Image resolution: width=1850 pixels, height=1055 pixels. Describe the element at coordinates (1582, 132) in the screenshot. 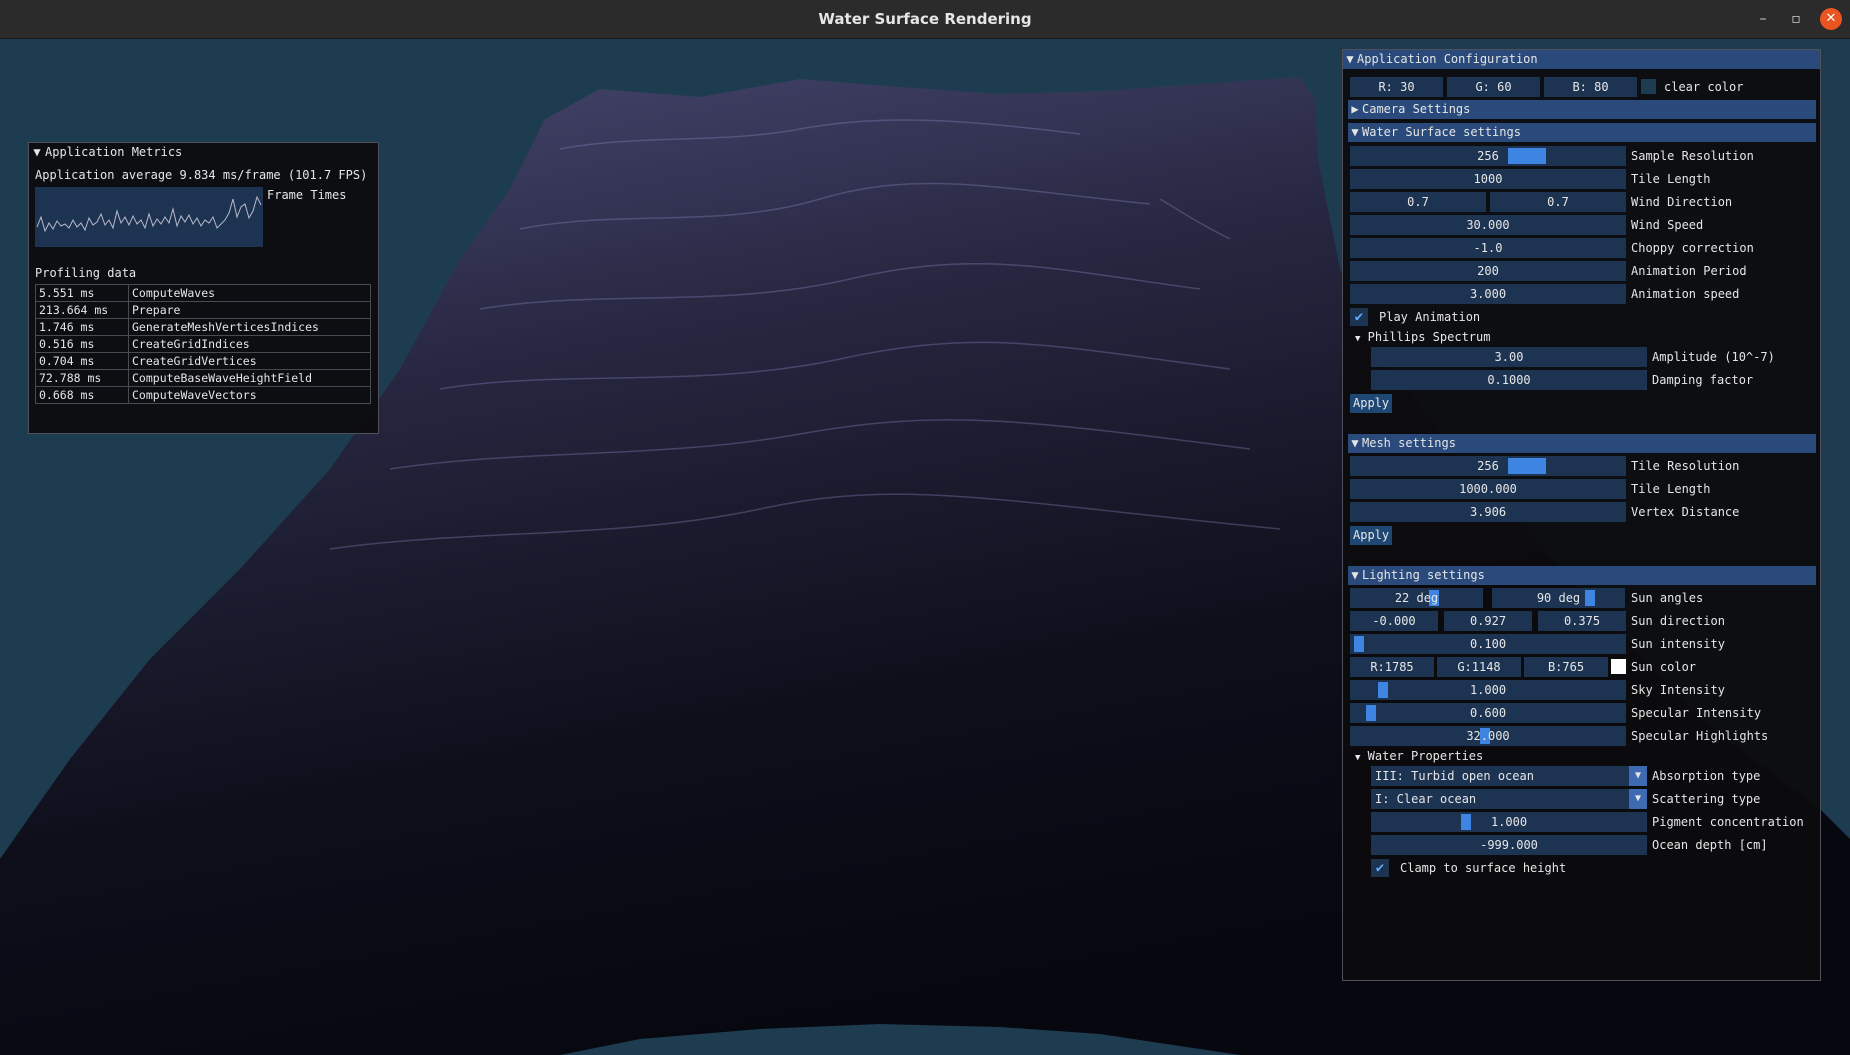

I see `water-settings-header: ▼ Water Surface settings` at that location.